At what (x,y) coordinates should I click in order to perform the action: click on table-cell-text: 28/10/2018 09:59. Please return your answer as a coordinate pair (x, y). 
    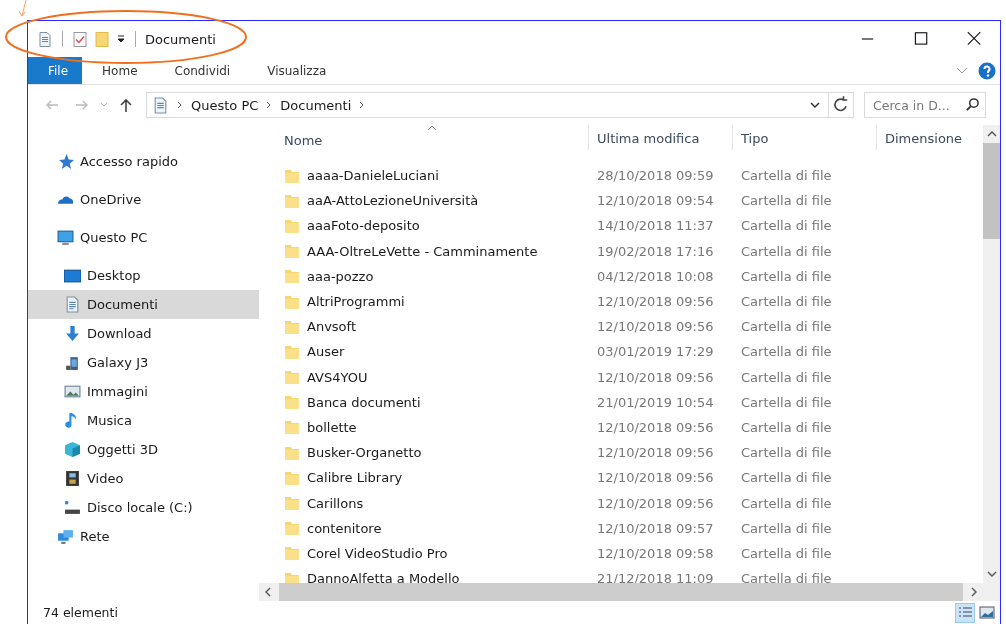
    Looking at the image, I should click on (655, 176).